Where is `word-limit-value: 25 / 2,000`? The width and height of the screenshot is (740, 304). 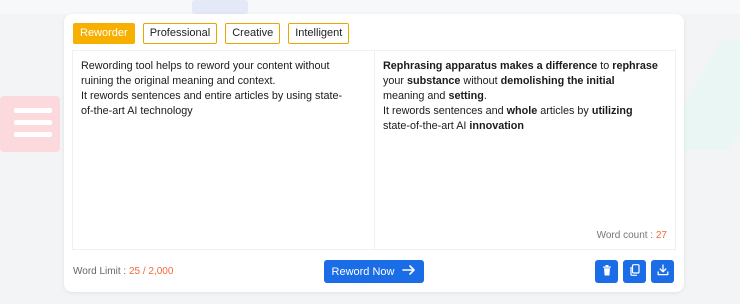
word-limit-value: 25 / 2,000 is located at coordinates (151, 271).